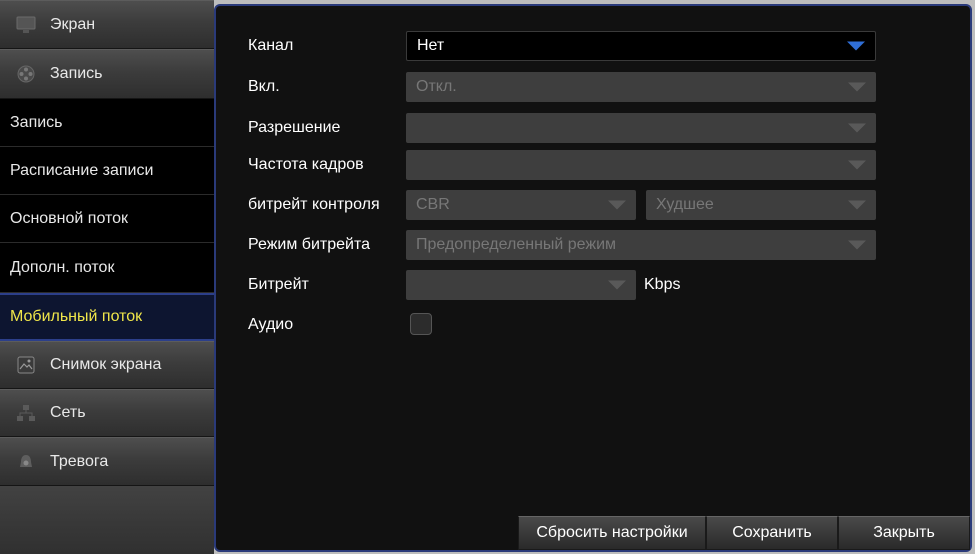  Describe the element at coordinates (904, 533) in the screenshot. I see `close-button: Закрыть` at that location.